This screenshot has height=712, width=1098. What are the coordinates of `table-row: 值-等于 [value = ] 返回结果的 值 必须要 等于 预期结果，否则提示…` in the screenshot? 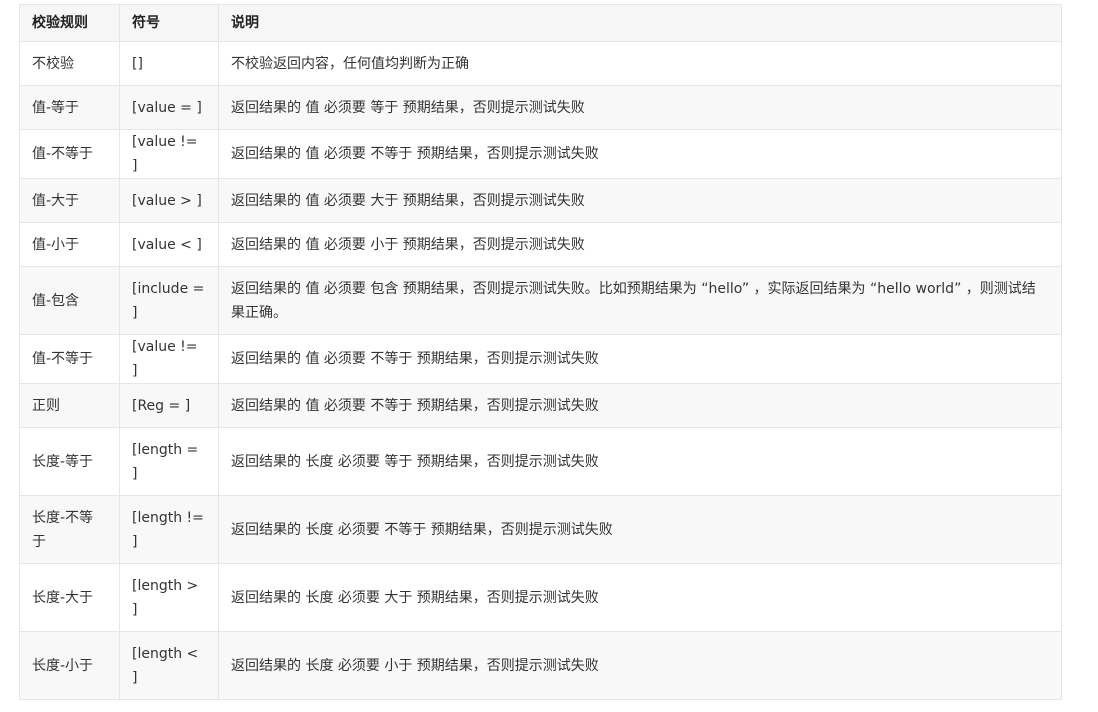 It's located at (540, 107).